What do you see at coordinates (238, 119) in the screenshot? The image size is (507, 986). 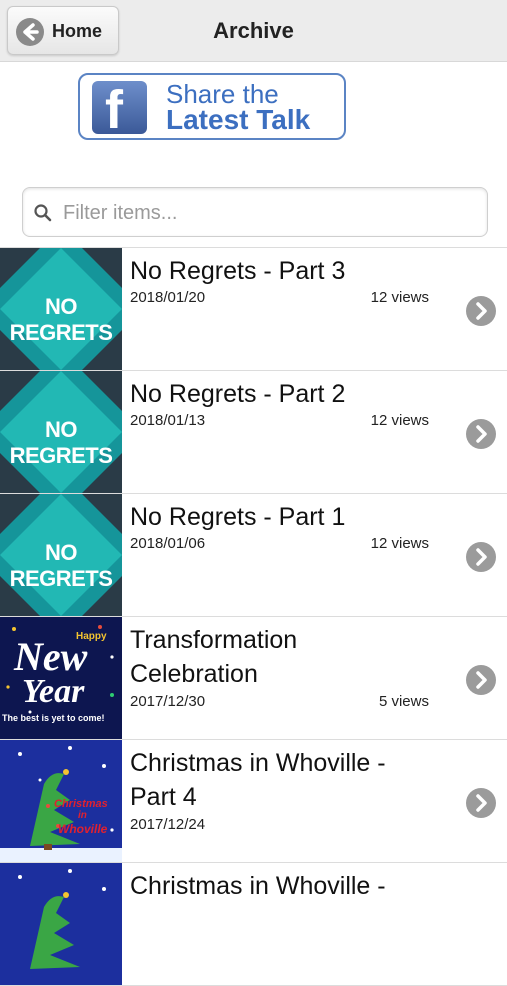 I see `share-line-2: Latest Talk` at bounding box center [238, 119].